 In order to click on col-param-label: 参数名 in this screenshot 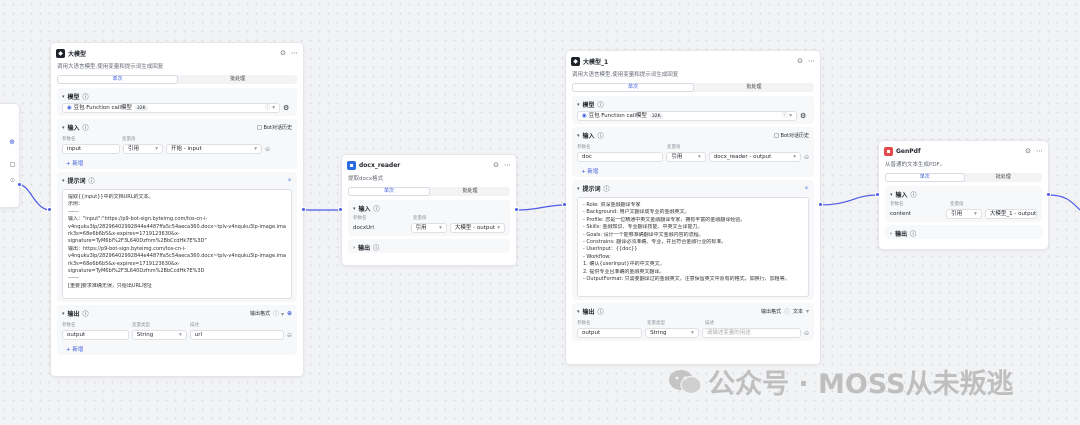, I will do `click(584, 147)`.